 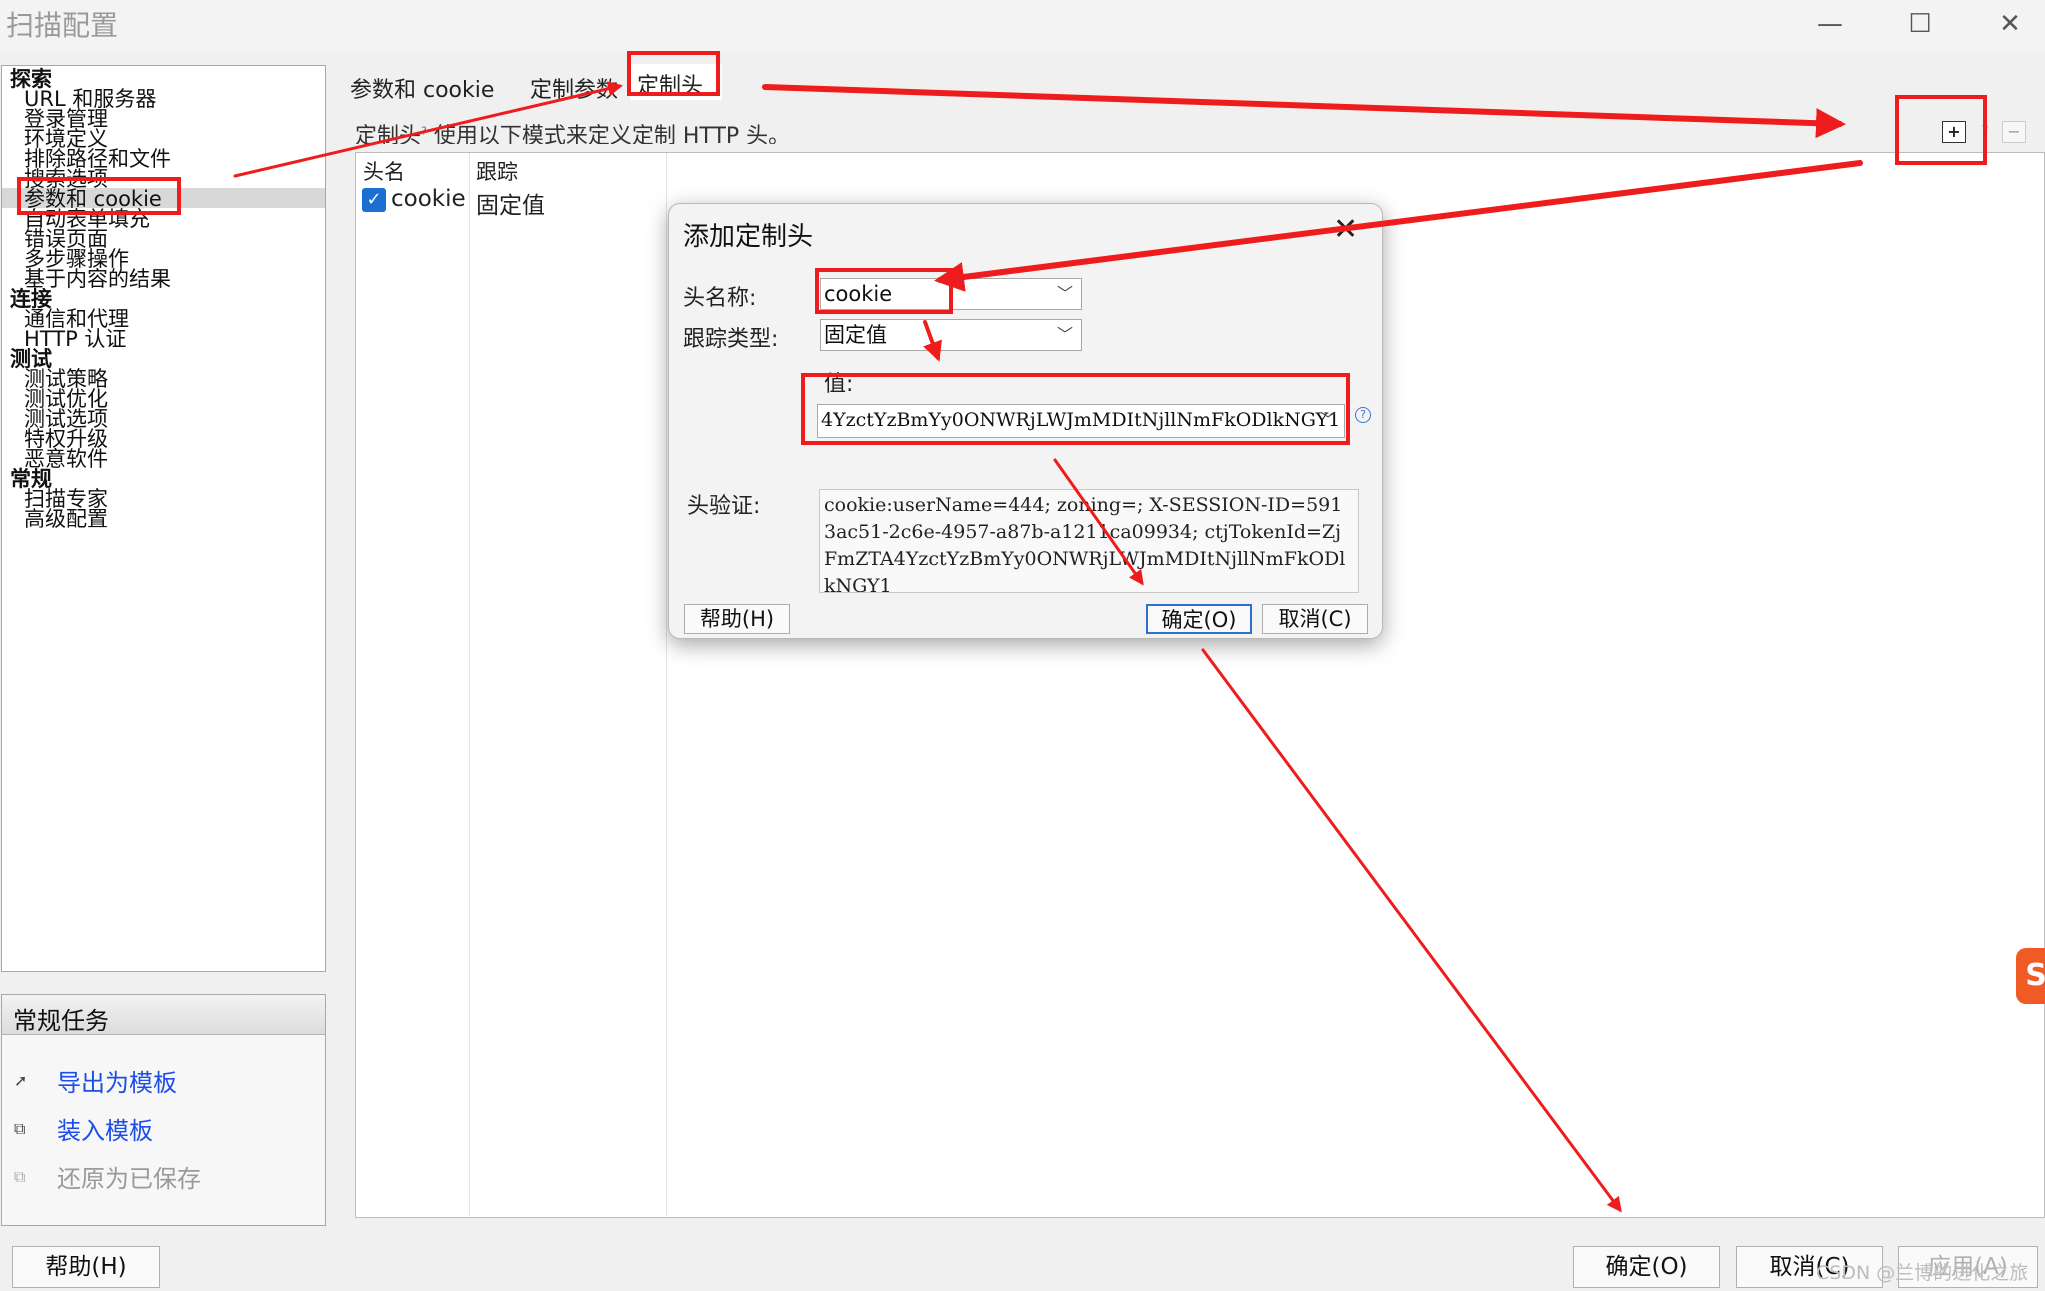 What do you see at coordinates (2014, 132) in the screenshot?
I see `remove-header-button: −` at bounding box center [2014, 132].